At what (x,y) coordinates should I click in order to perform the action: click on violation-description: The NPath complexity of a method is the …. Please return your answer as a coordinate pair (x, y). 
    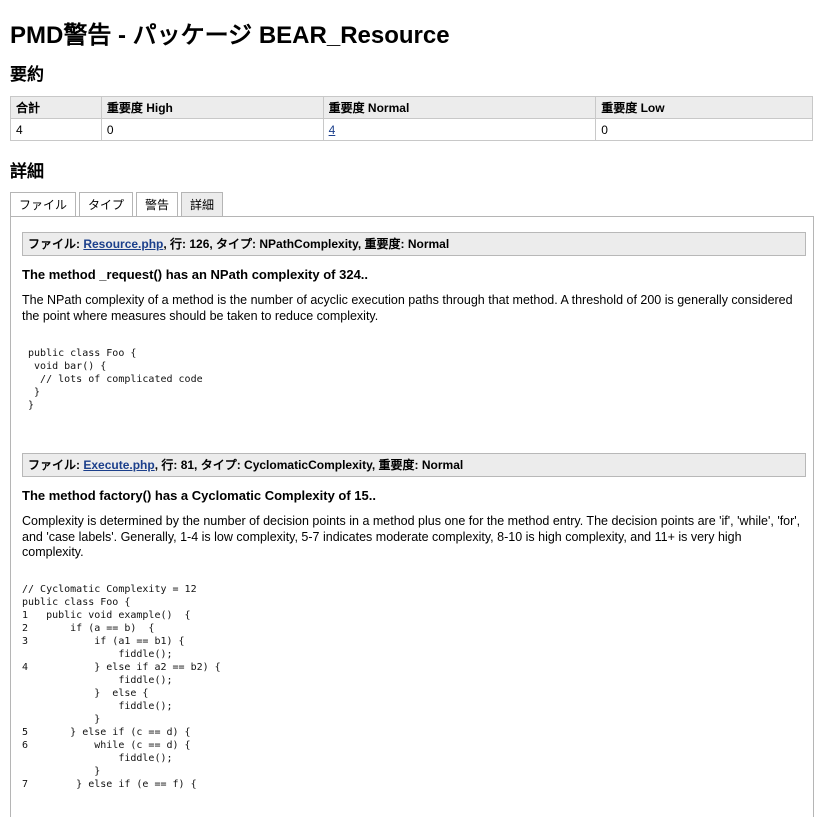
    Looking at the image, I should click on (407, 308).